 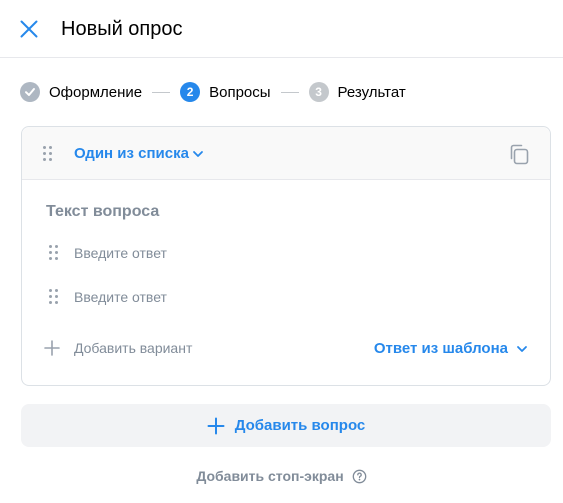 I want to click on template-answer-select: Ответ из шаблона, so click(x=451, y=348).